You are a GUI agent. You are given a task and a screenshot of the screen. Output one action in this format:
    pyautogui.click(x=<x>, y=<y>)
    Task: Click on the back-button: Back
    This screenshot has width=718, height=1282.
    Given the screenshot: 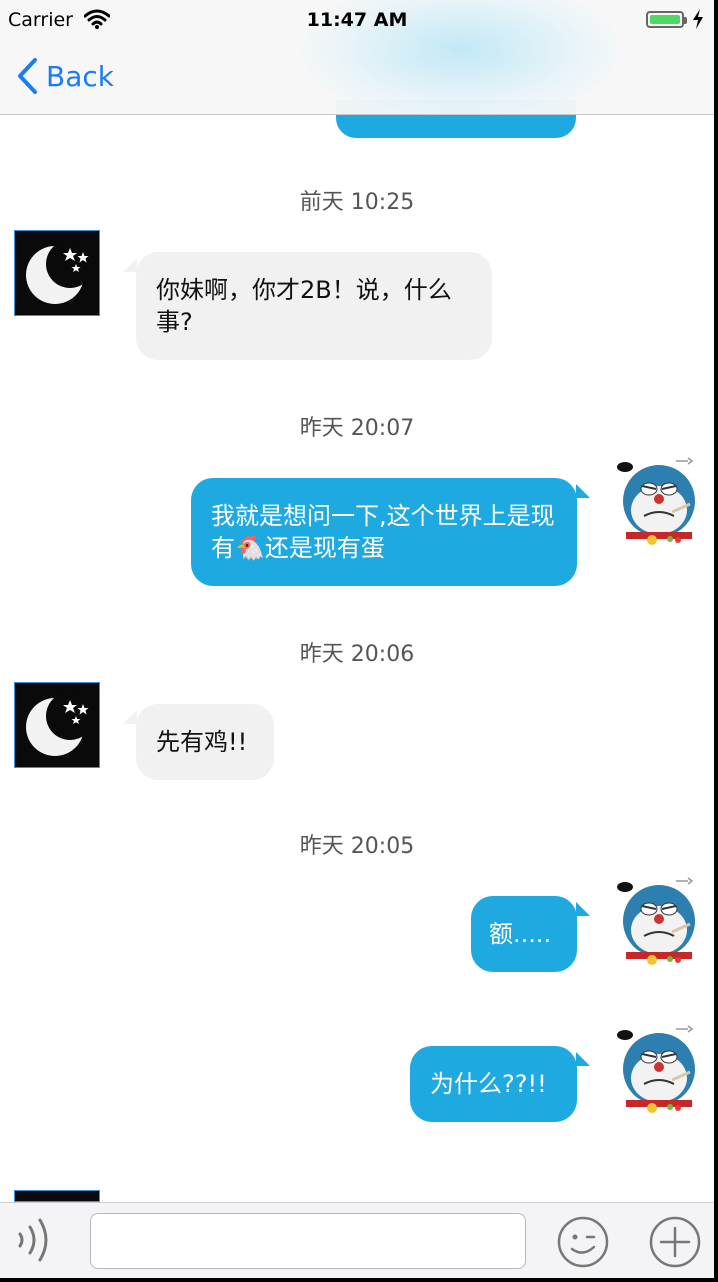 What is the action you would take?
    pyautogui.click(x=65, y=76)
    